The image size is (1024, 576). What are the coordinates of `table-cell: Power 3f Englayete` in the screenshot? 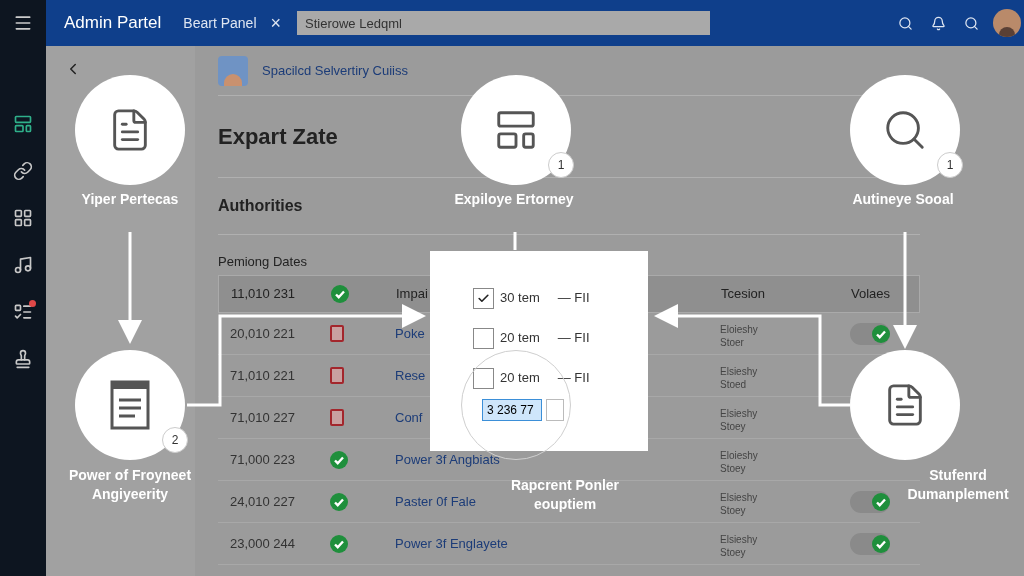 It's located at (451, 543).